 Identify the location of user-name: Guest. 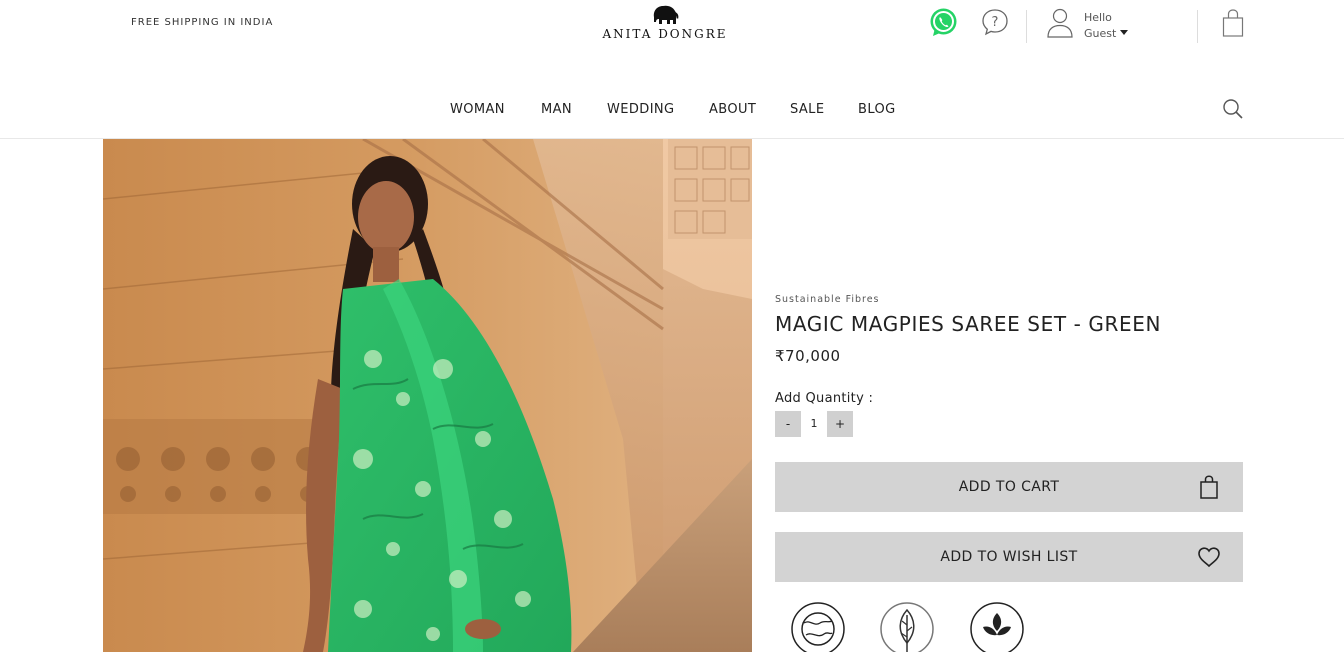
(1100, 33).